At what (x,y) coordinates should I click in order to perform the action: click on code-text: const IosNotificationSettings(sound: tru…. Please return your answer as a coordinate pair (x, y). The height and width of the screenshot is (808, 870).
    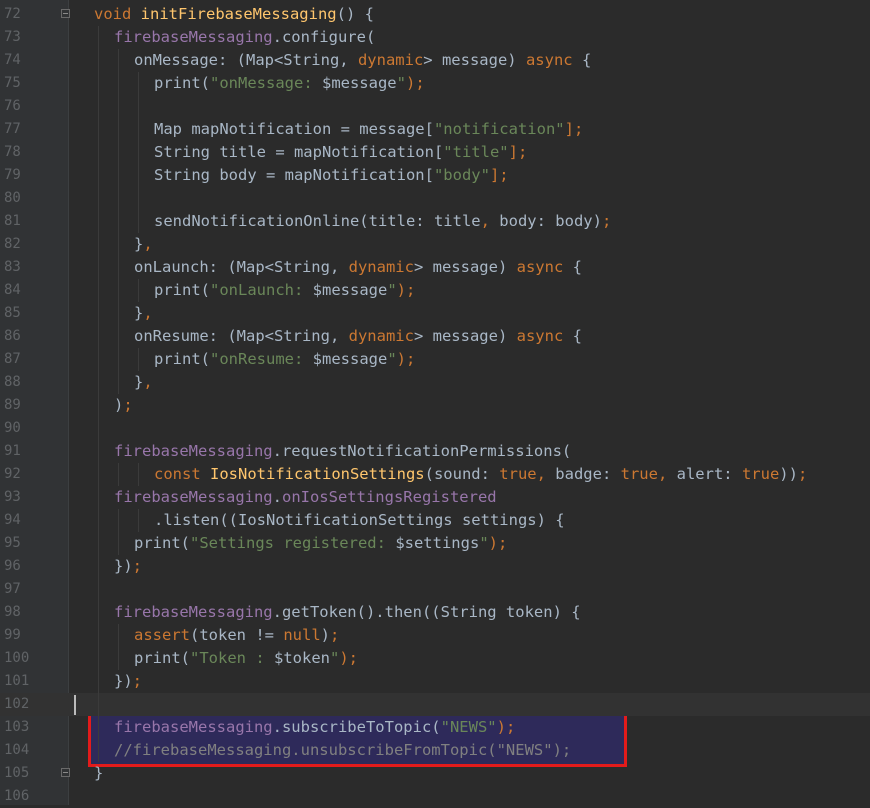
    Looking at the image, I should click on (480, 474).